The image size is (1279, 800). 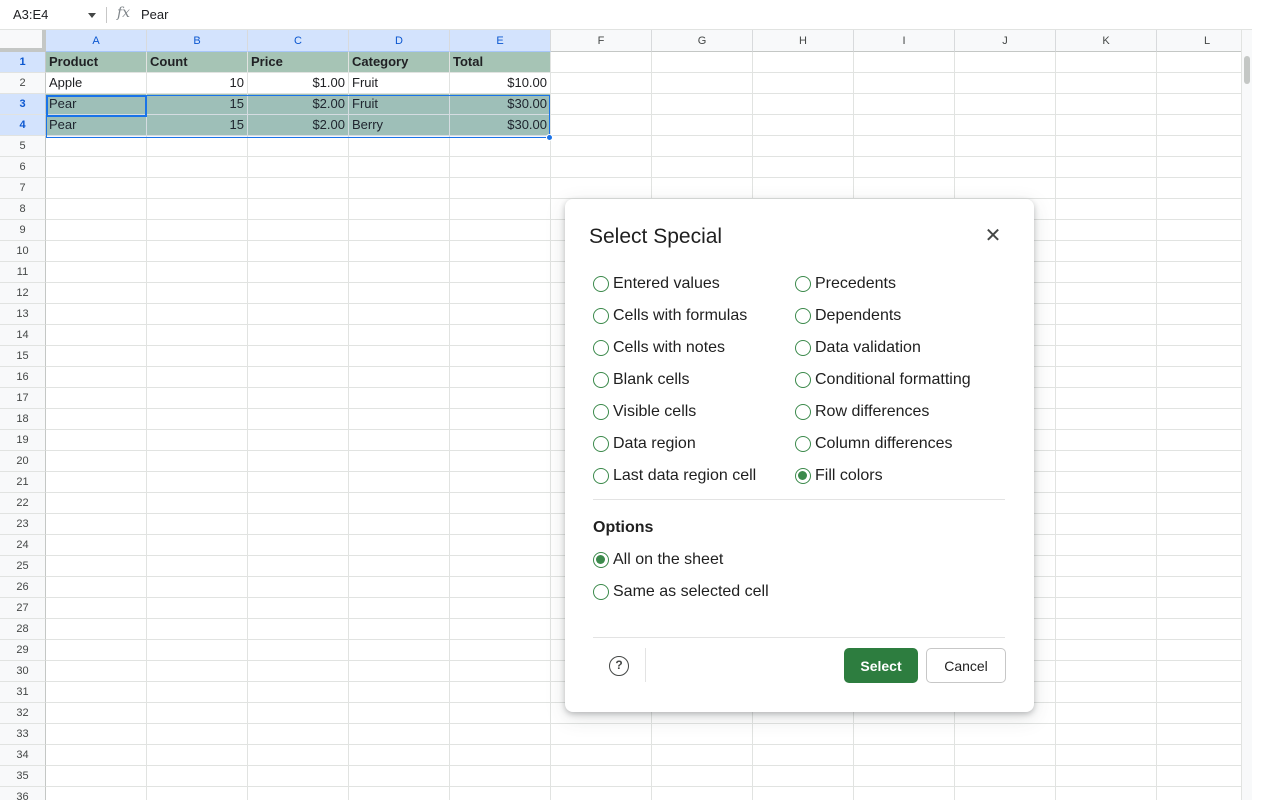 What do you see at coordinates (644, 444) in the screenshot?
I see `radio-option: Data region` at bounding box center [644, 444].